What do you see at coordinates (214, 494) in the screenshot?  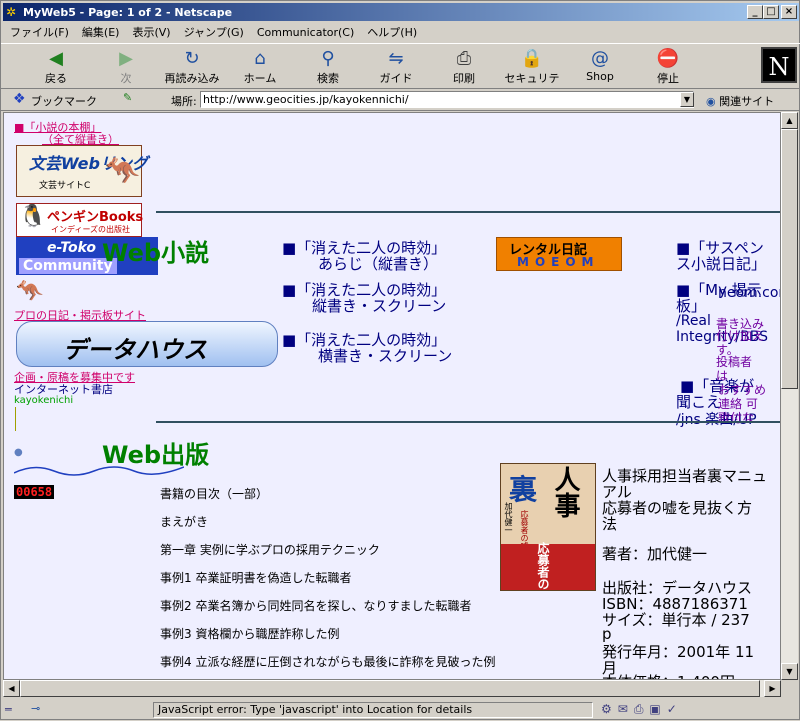 I see `toc-heading: 書籍の目次（一部）` at bounding box center [214, 494].